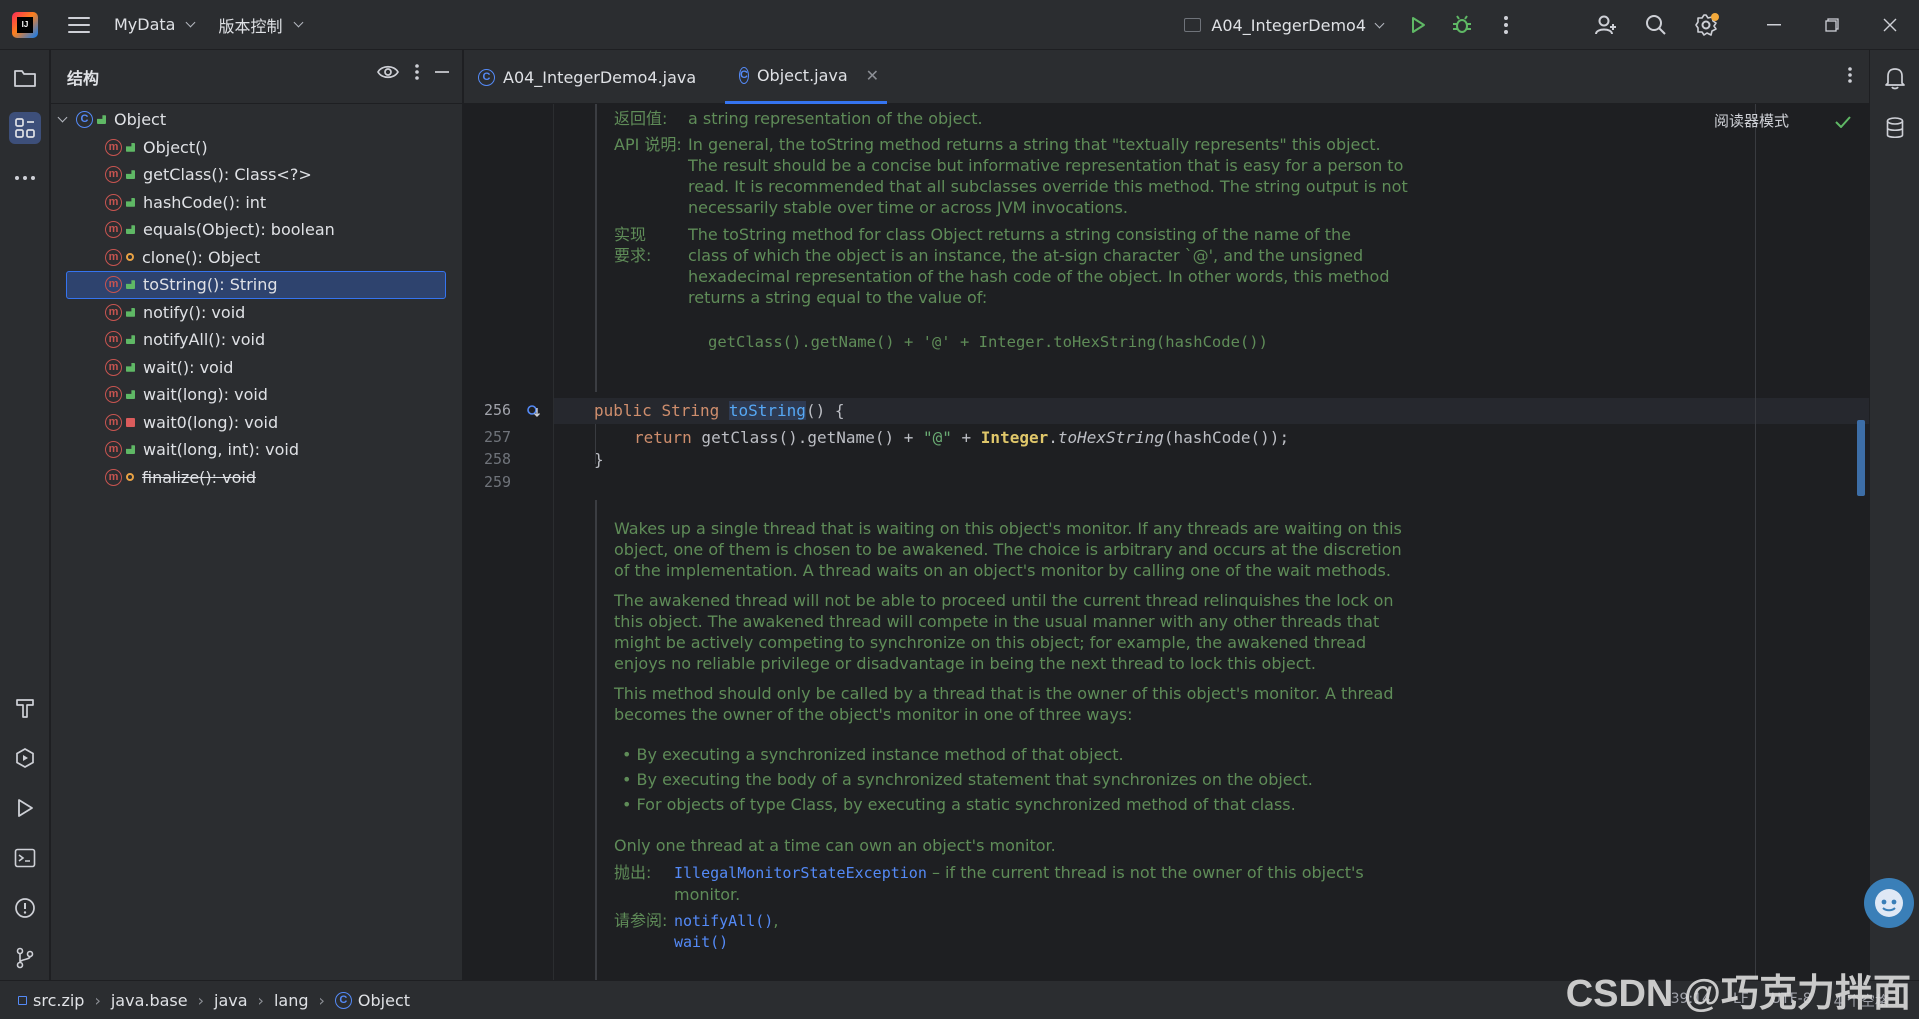 Image resolution: width=1919 pixels, height=1019 pixels. What do you see at coordinates (256, 368) in the screenshot?
I see `tree-item: m wait(): void` at bounding box center [256, 368].